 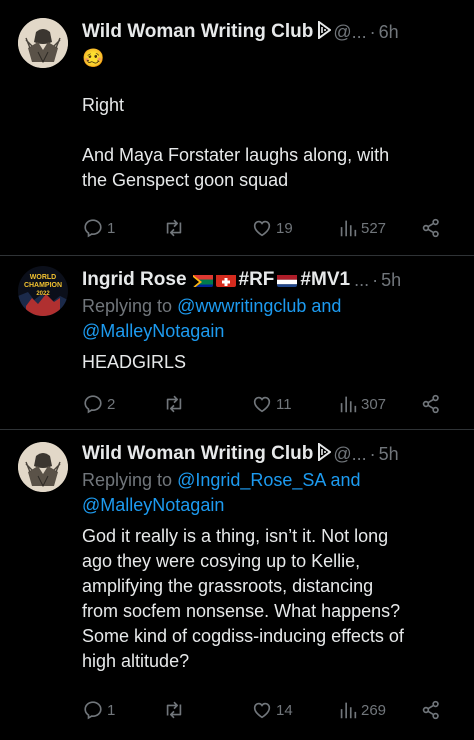 I want to click on hashtag: #MV1, so click(x=325, y=280).